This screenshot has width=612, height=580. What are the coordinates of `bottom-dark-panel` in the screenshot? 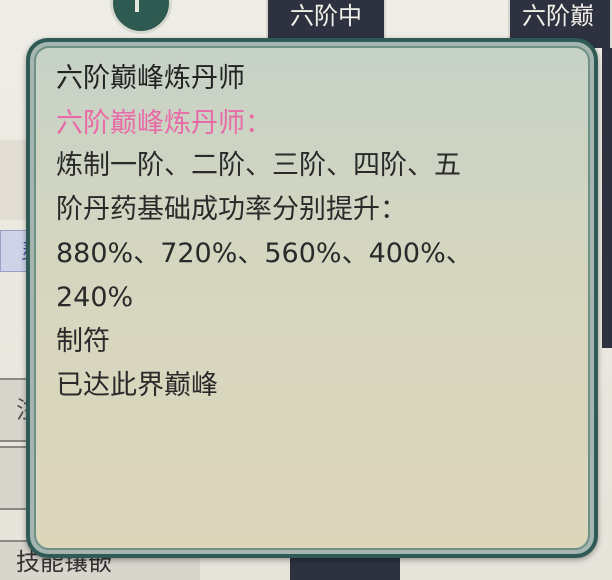 It's located at (345, 568).